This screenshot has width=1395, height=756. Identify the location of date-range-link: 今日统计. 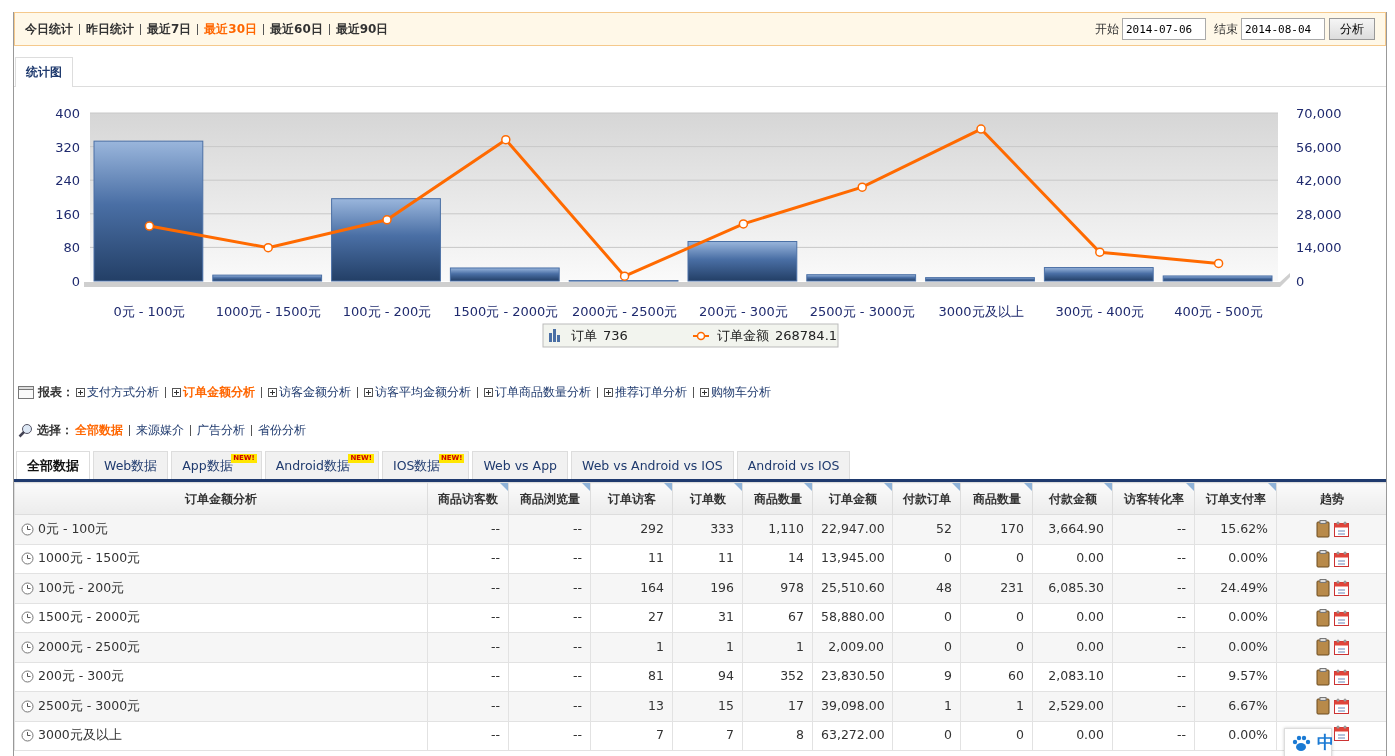
(49, 29).